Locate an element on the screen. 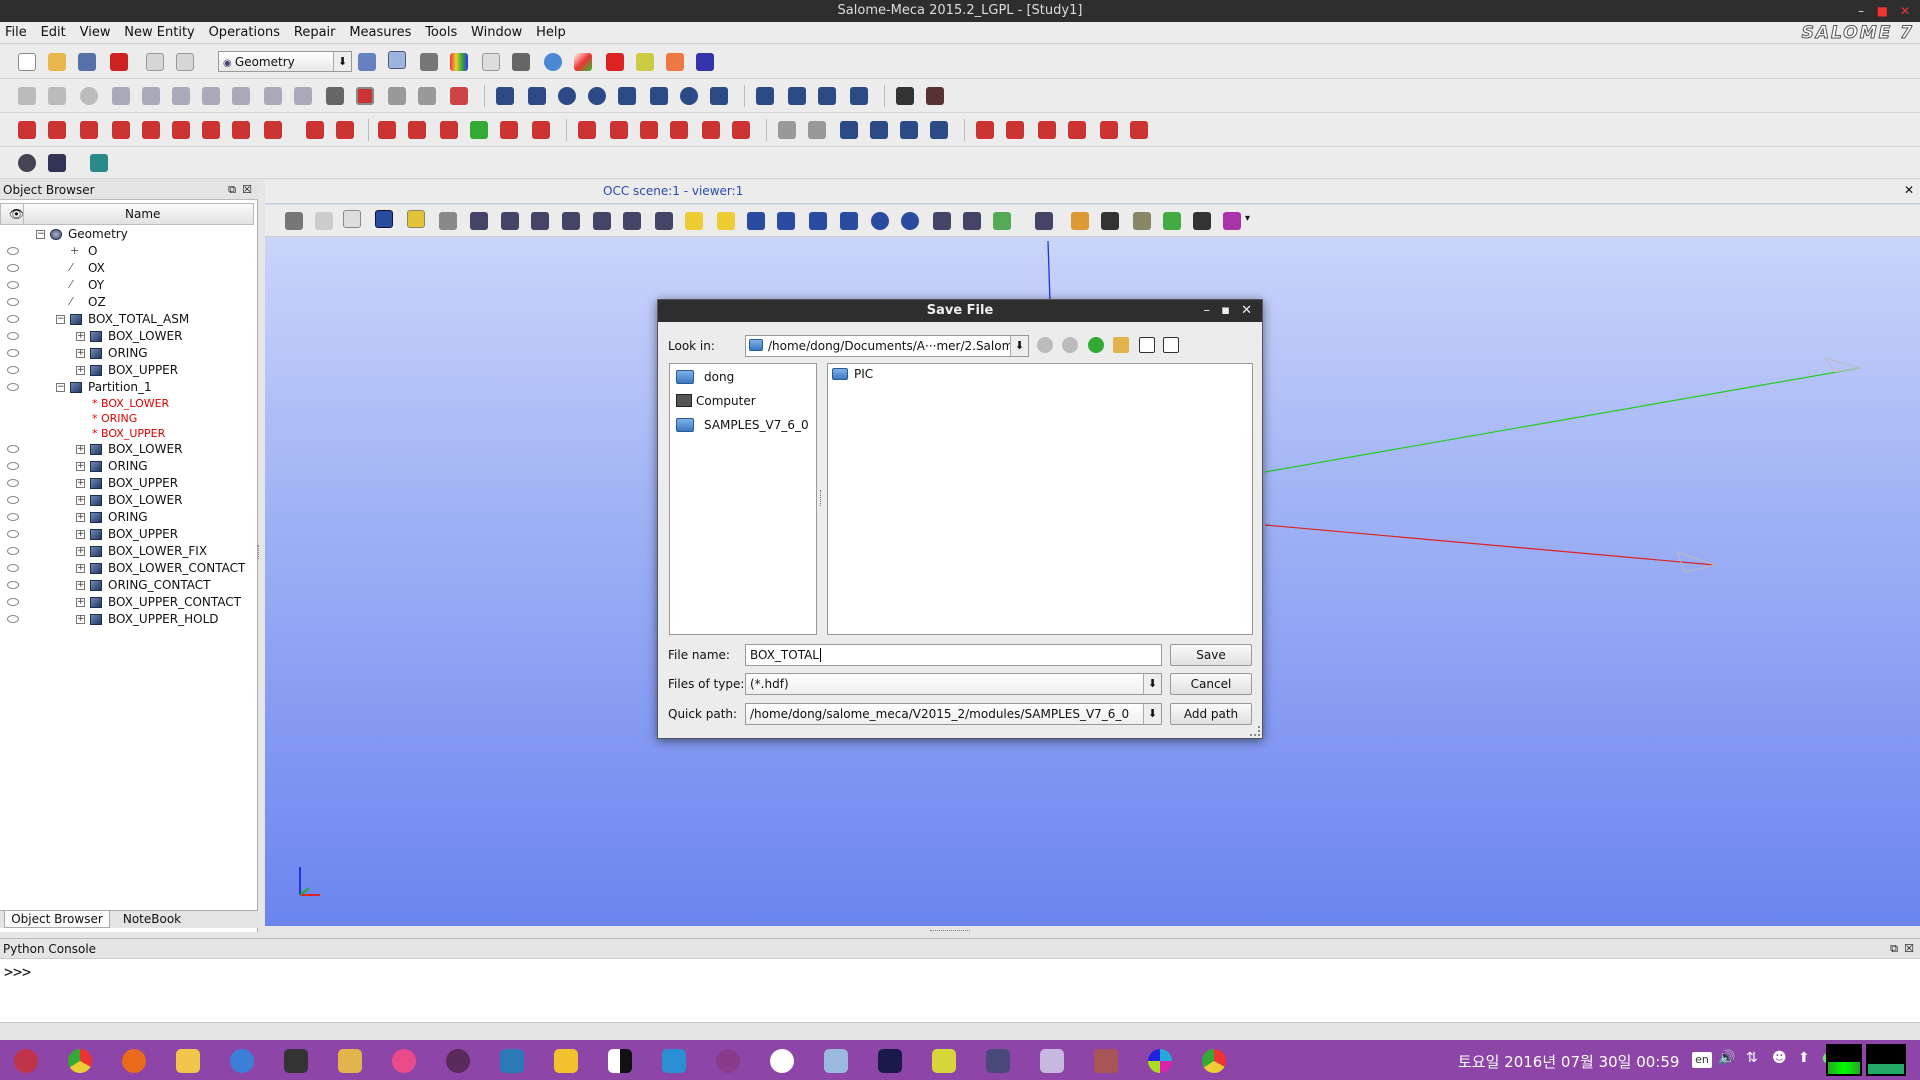  minimize-icon: – is located at coordinates (1207, 311).